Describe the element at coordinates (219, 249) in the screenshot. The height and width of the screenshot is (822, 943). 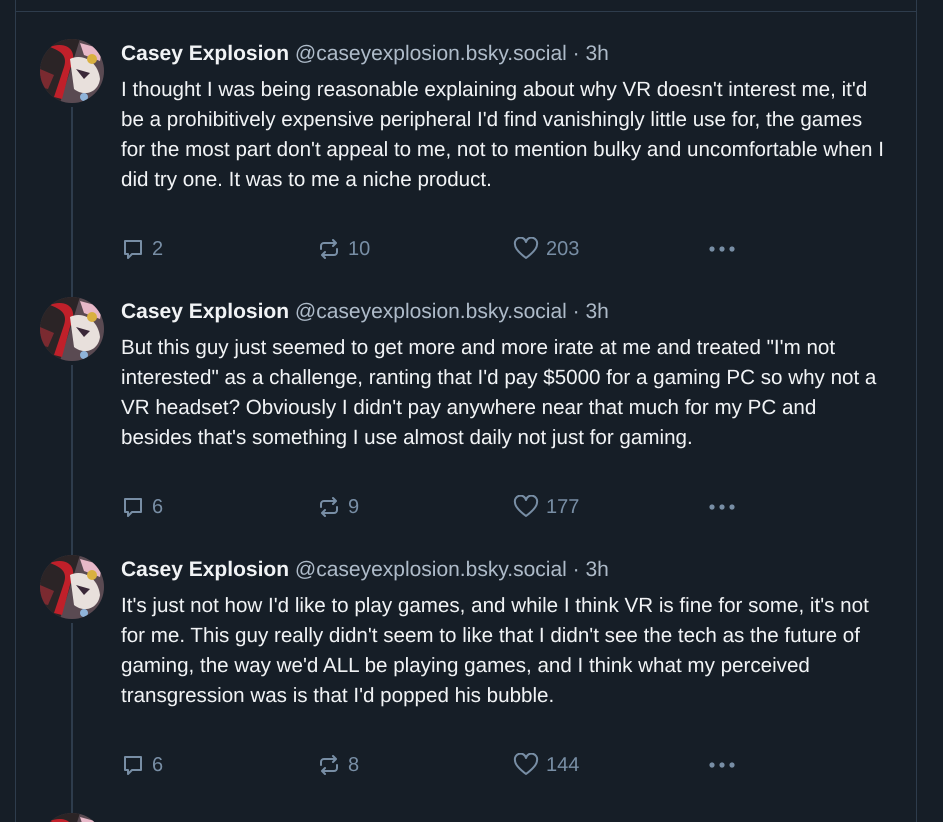
I see `reply-button: 2` at that location.